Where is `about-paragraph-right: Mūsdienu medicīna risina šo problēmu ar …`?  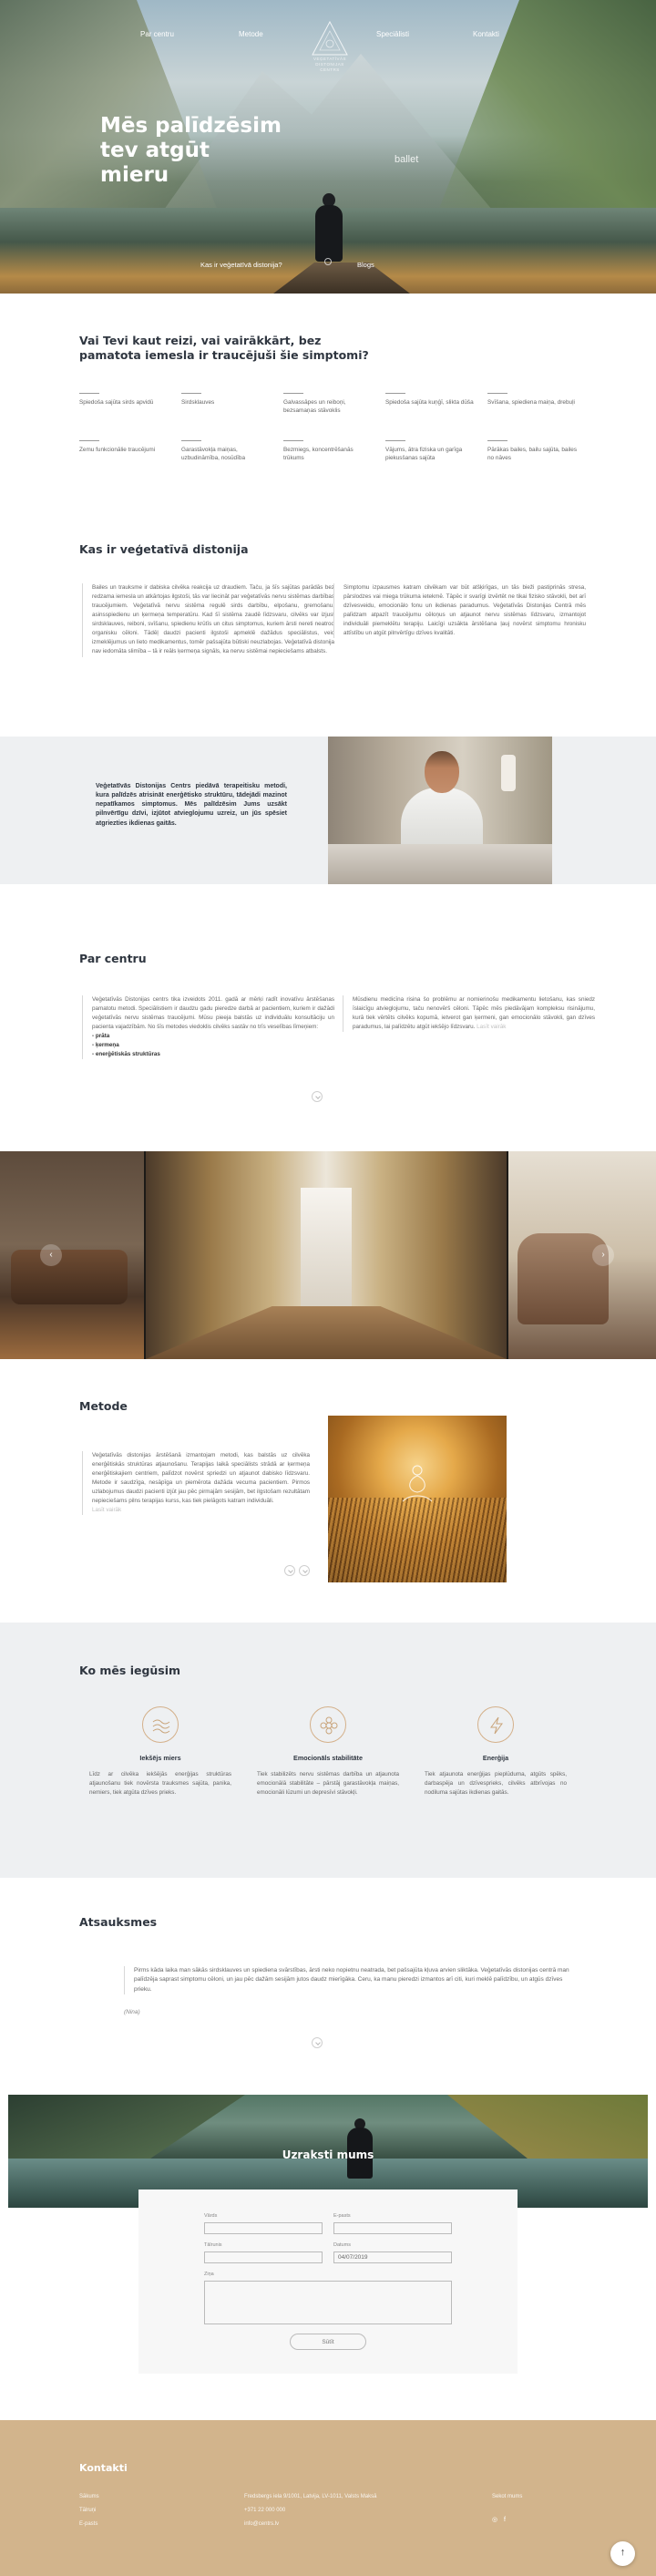
about-paragraph-right: Mūsdienu medicīna risina šo problēmu ar … is located at coordinates (474, 1013).